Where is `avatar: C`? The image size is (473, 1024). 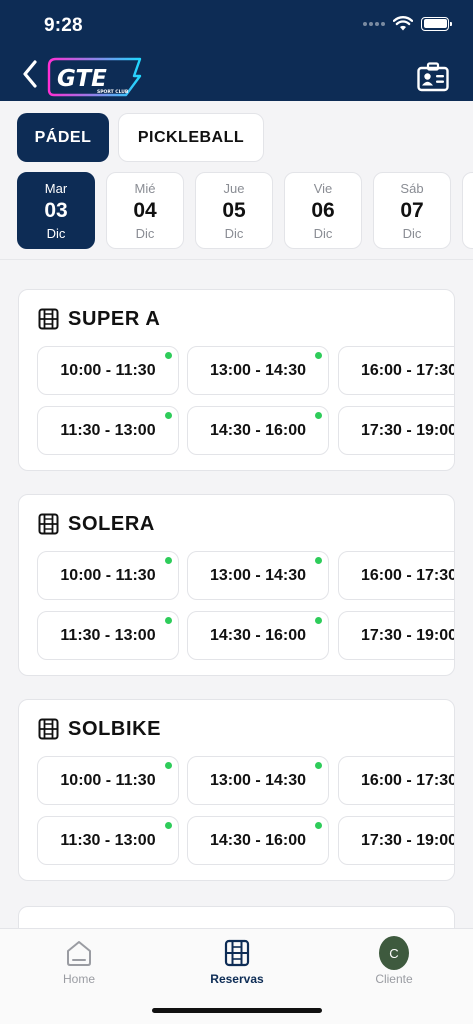
avatar: C is located at coordinates (394, 953).